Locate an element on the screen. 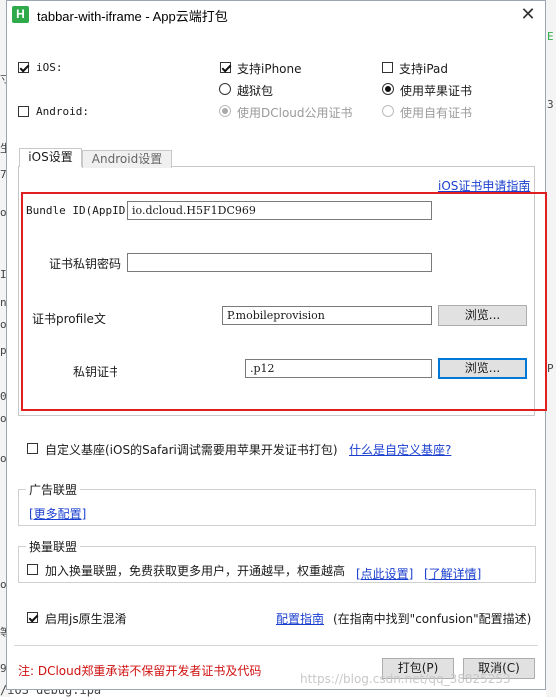 This screenshot has height=697, width=556. tab-android-settings: Android设置 is located at coordinates (127, 159).